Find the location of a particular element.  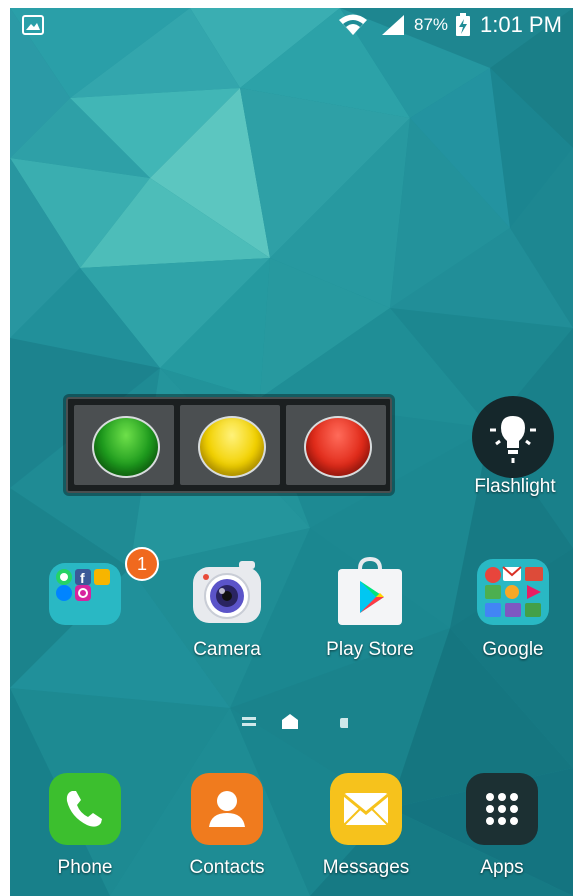

notification-badge: 1 is located at coordinates (142, 564).